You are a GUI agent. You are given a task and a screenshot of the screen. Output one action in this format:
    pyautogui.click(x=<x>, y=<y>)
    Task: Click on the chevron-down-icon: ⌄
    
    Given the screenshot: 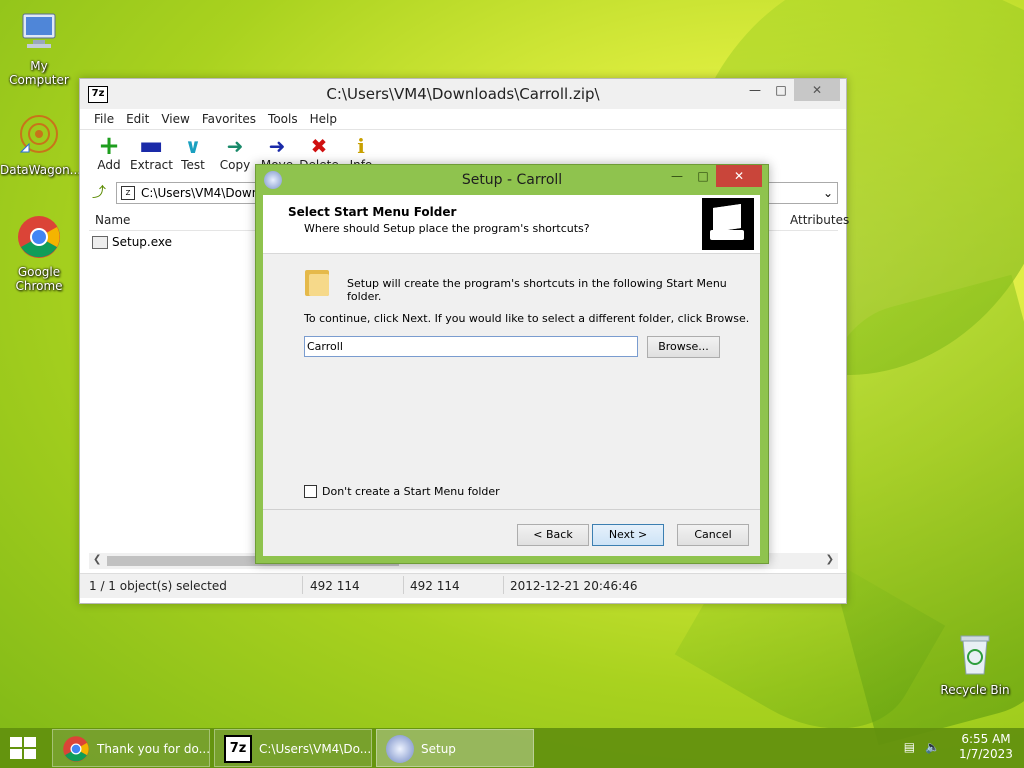 What is the action you would take?
    pyautogui.click(x=828, y=193)
    